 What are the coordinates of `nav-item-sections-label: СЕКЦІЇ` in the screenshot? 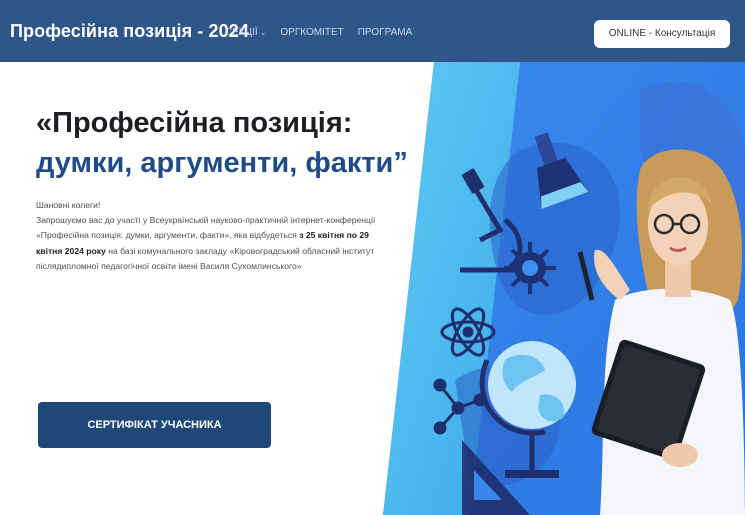 It's located at (241, 32).